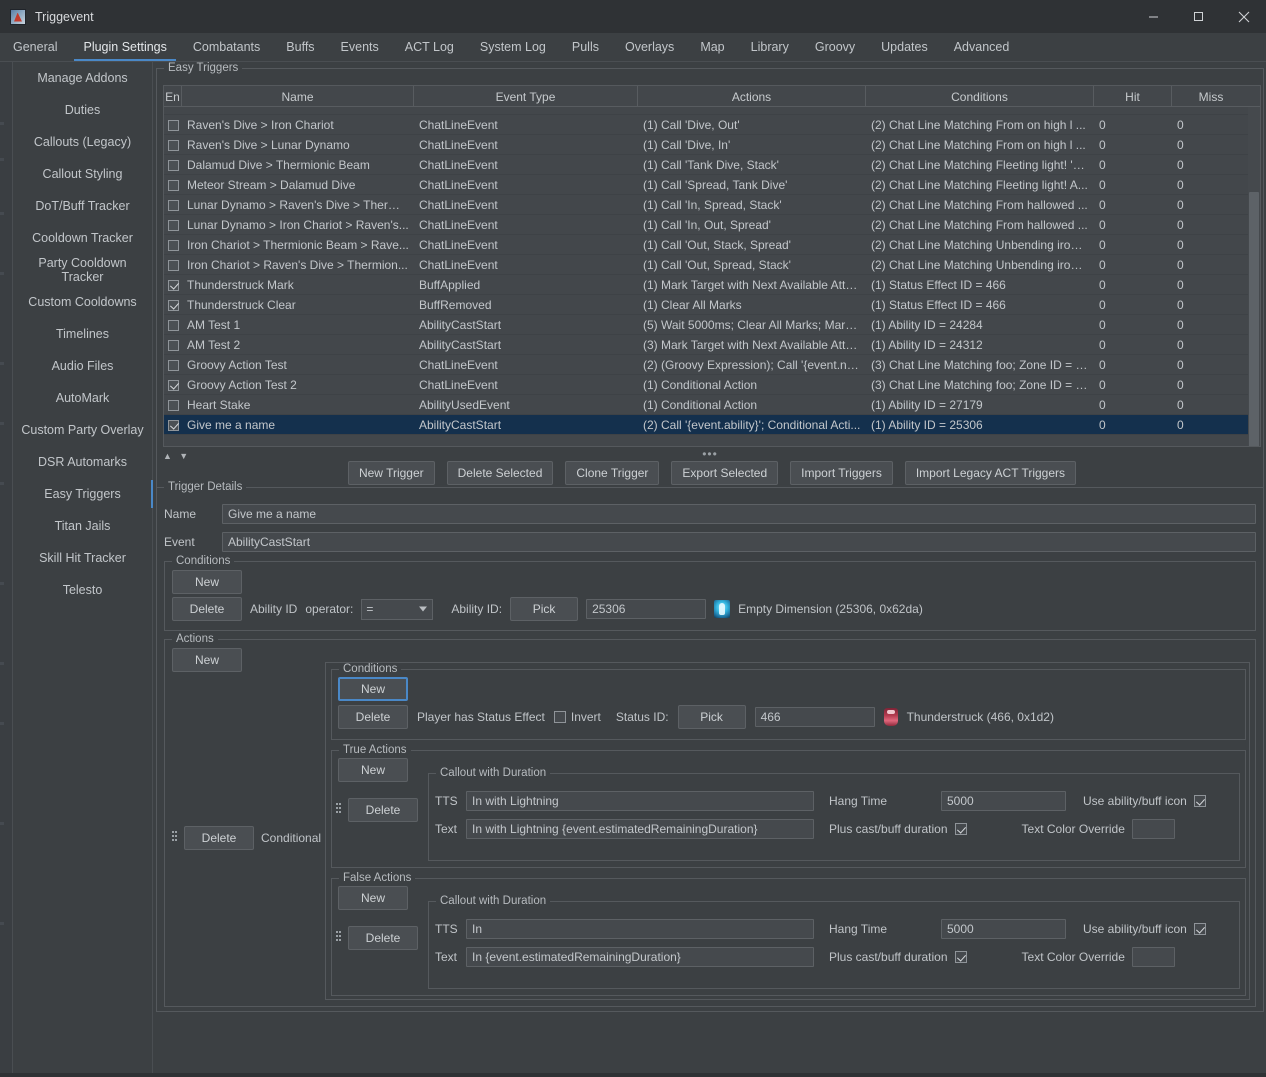 Image resolution: width=1266 pixels, height=1077 pixels. I want to click on scrollbar-thumb, so click(1254, 319).